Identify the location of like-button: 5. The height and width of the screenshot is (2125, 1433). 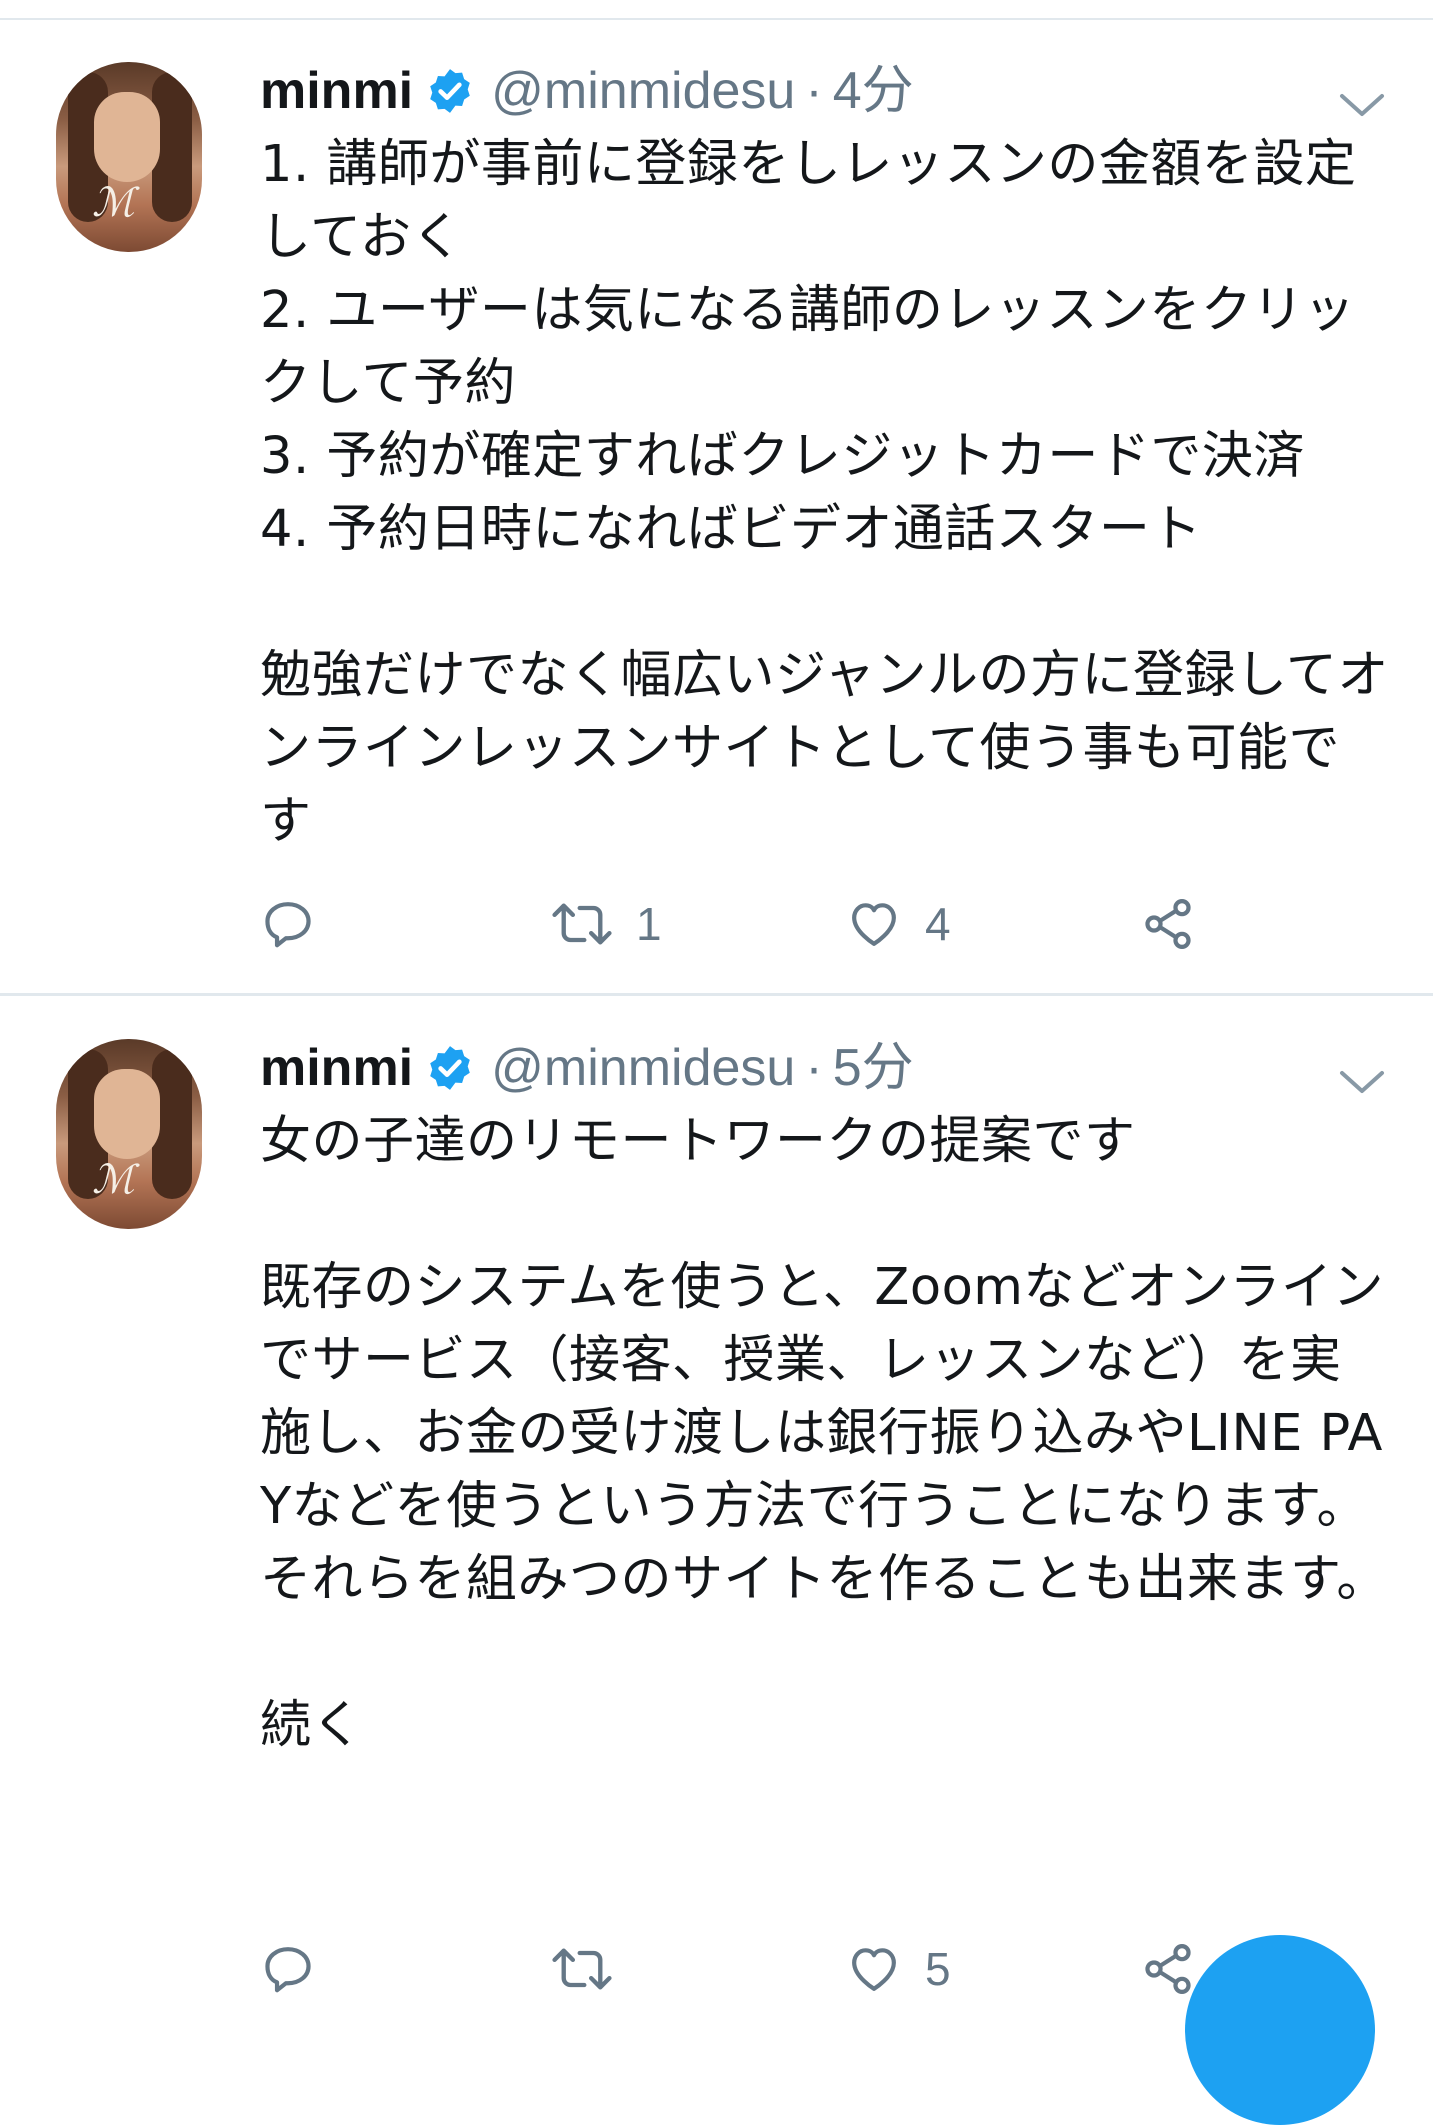
(898, 1969).